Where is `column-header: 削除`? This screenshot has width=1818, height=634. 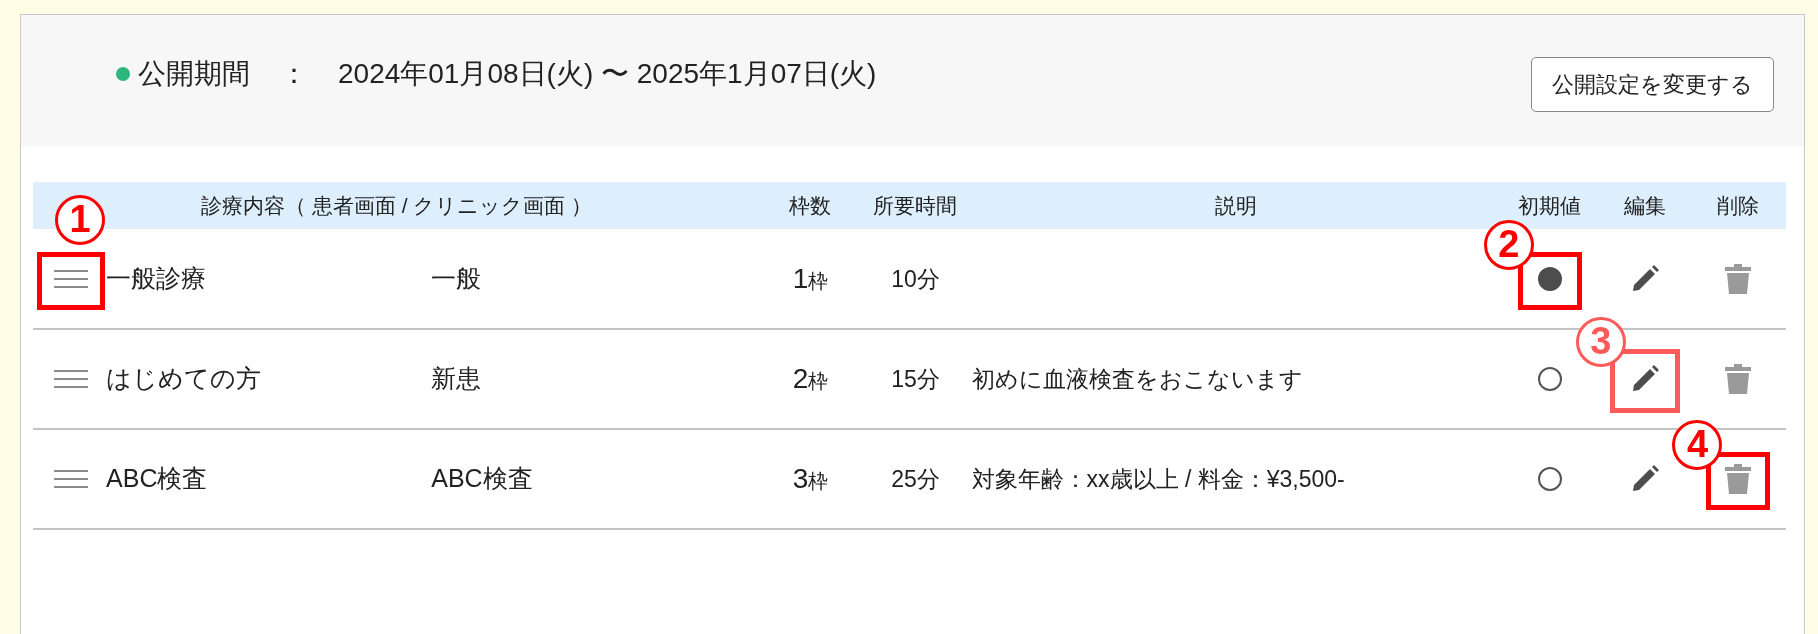
column-header: 削除 is located at coordinates (1738, 205).